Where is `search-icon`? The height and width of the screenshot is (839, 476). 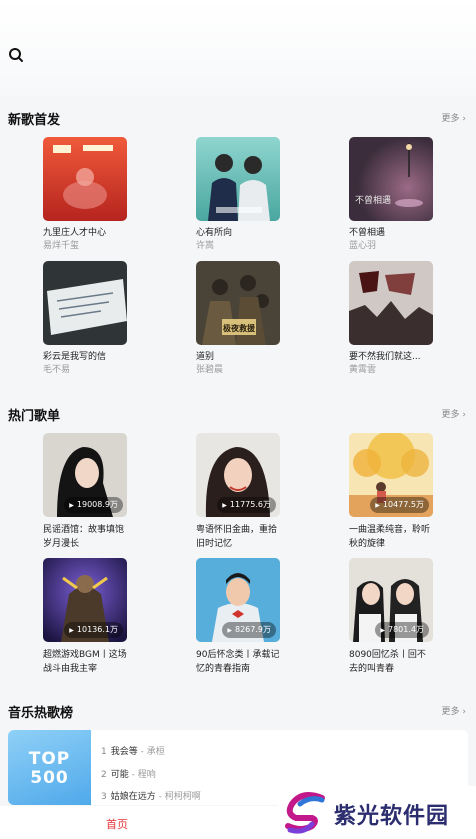 search-icon is located at coordinates (16, 55).